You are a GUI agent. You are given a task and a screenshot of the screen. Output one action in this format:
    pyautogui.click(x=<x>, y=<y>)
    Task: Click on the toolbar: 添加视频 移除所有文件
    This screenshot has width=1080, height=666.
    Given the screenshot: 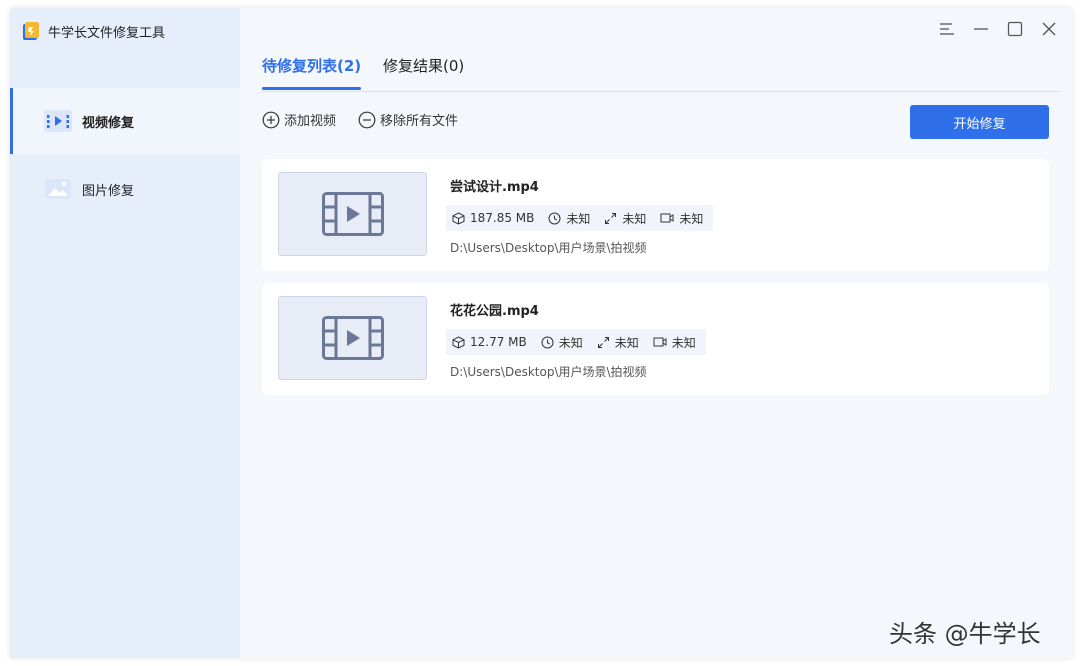 What is the action you would take?
    pyautogui.click(x=360, y=119)
    